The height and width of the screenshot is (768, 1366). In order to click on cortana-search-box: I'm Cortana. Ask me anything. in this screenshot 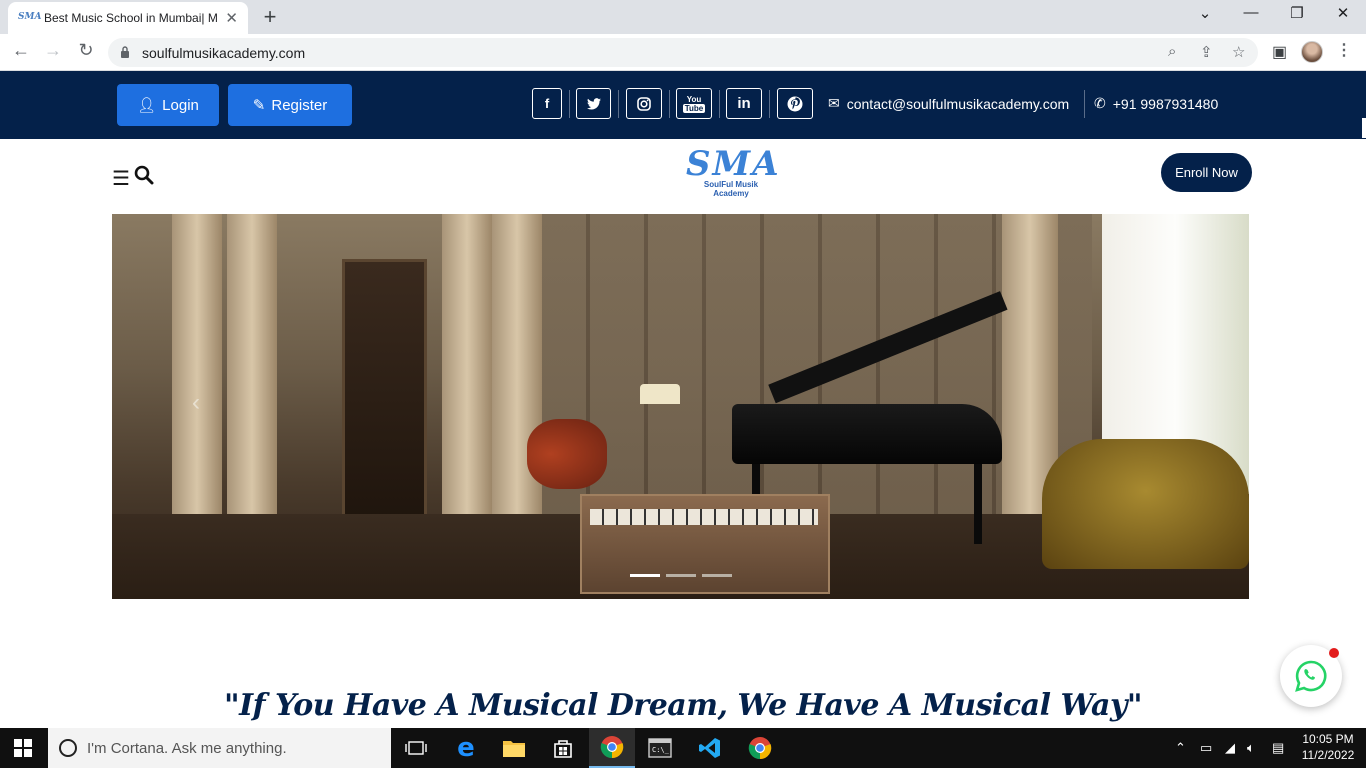, I will do `click(219, 748)`.